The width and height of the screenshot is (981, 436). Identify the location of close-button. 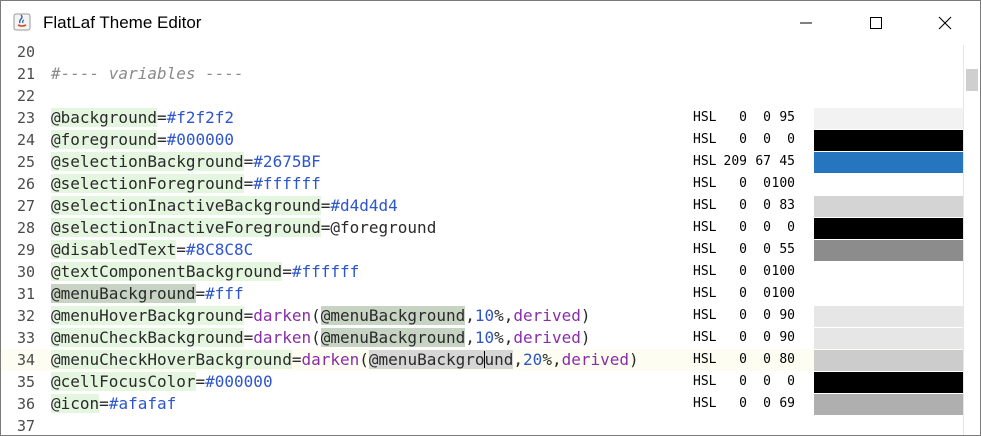
(945, 23).